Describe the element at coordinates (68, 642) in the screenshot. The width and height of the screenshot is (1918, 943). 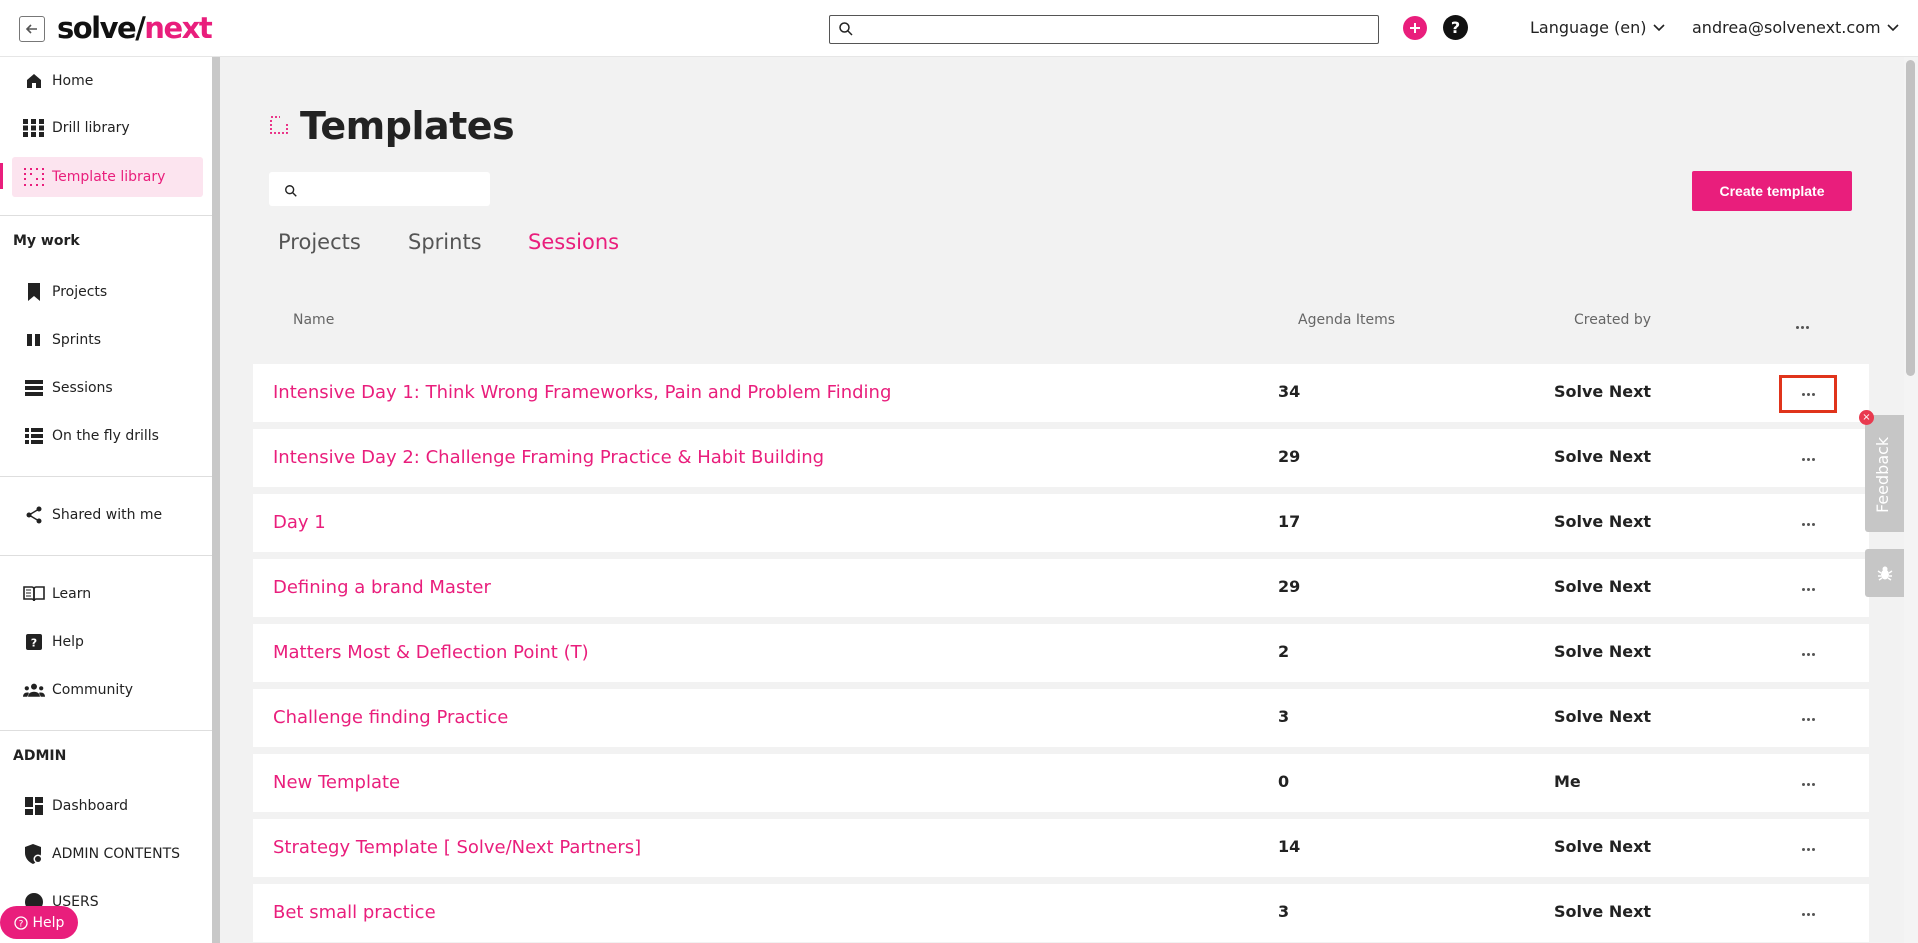
I see `sidebar-item-label: Help` at that location.